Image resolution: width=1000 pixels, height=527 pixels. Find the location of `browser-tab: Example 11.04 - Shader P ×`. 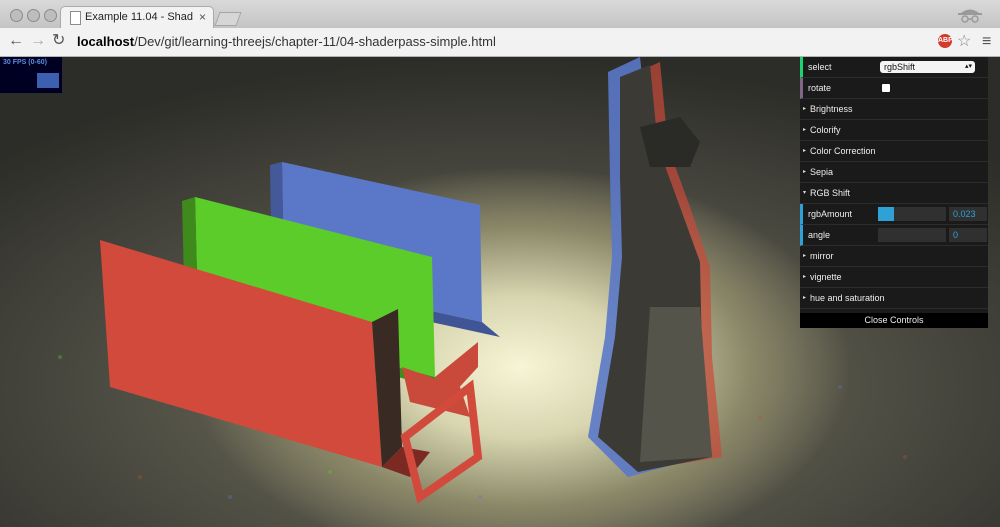

browser-tab: Example 11.04 - Shader P × is located at coordinates (137, 17).